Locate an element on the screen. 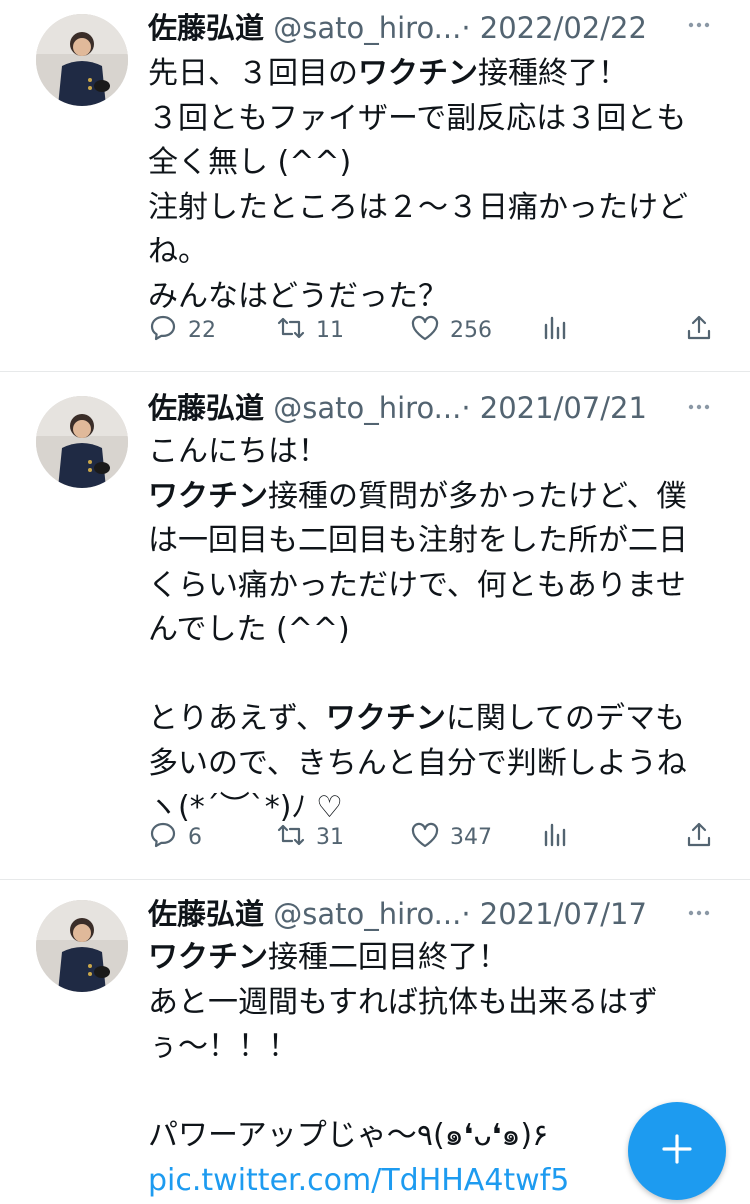 Image resolution: width=750 pixels, height=1204 pixels. tweet-line: あと一週間もすれば抗体も出来るはず is located at coordinates (403, 1002).